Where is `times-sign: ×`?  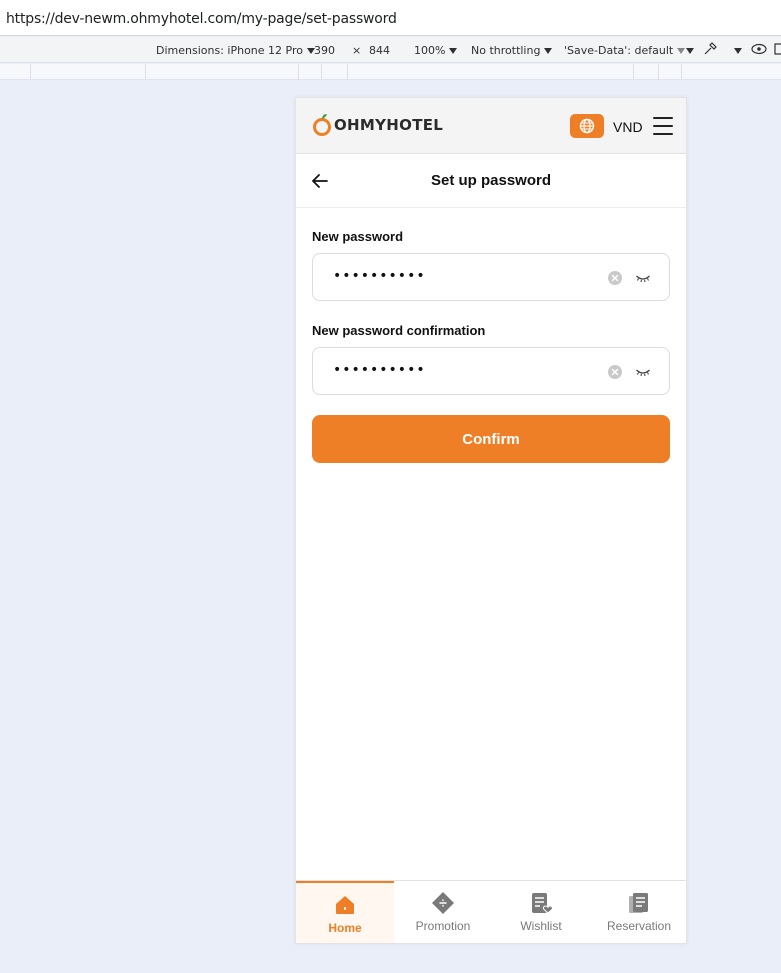
times-sign: × is located at coordinates (357, 50).